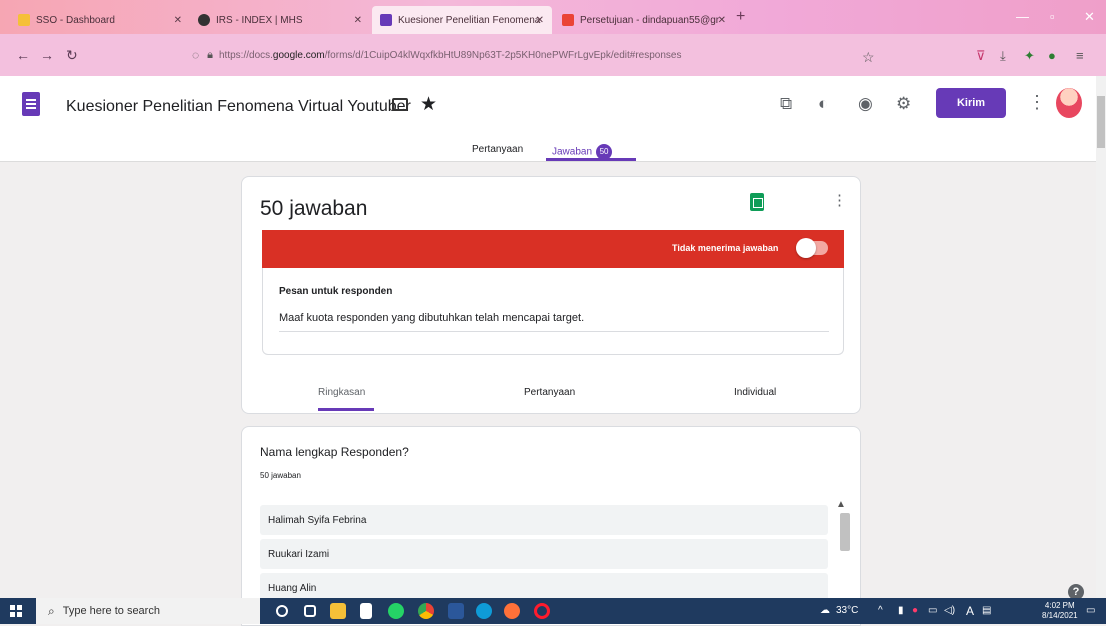 The height and width of the screenshot is (626, 1106). Describe the element at coordinates (341, 392) in the screenshot. I see `subtab-summary: Ringkasan` at that location.